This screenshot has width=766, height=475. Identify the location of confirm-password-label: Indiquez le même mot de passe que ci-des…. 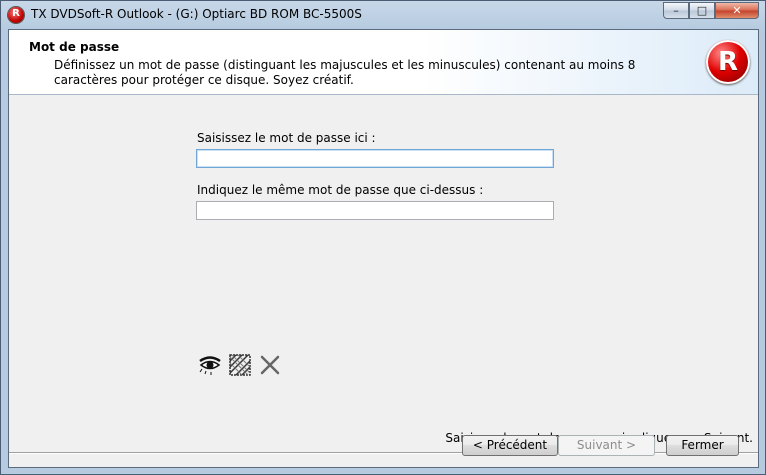
(340, 190).